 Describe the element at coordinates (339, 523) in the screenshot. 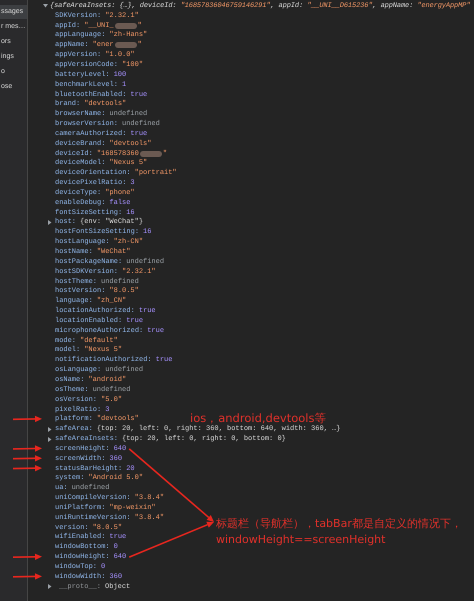

I see `annotation-text: 标题栏（导航栏），tabBar都是自定义的情况下，` at that location.